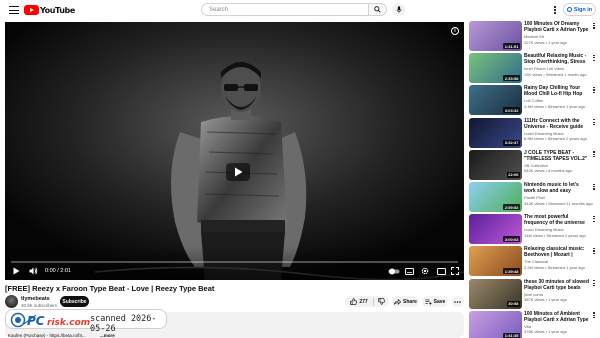  What do you see at coordinates (359, 301) in the screenshot?
I see `like-button: 277` at bounding box center [359, 301].